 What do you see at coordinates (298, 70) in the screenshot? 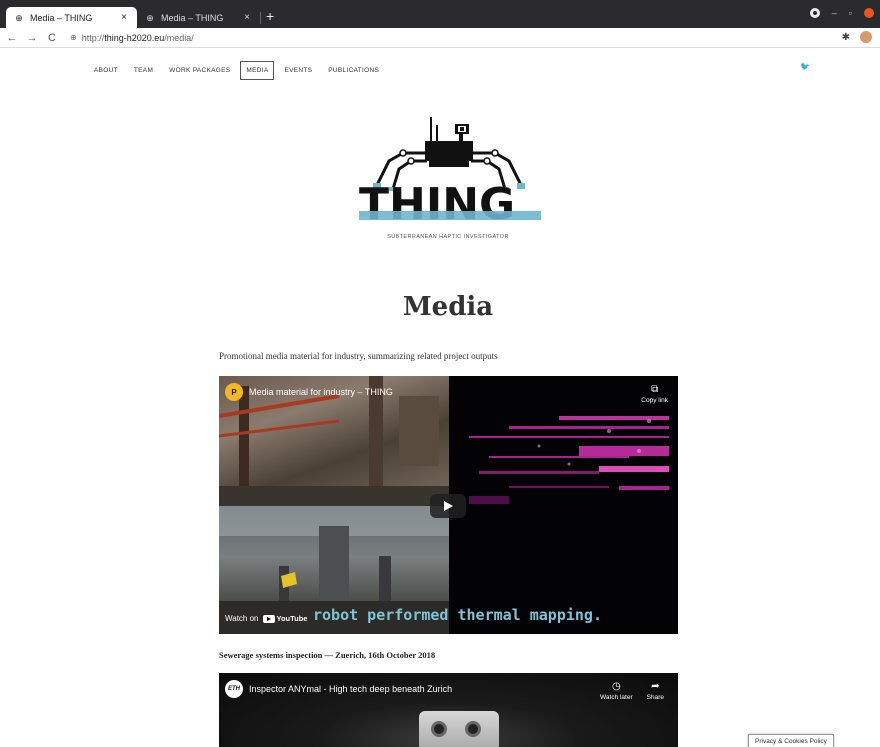
I see `nav-item-events: Events` at bounding box center [298, 70].